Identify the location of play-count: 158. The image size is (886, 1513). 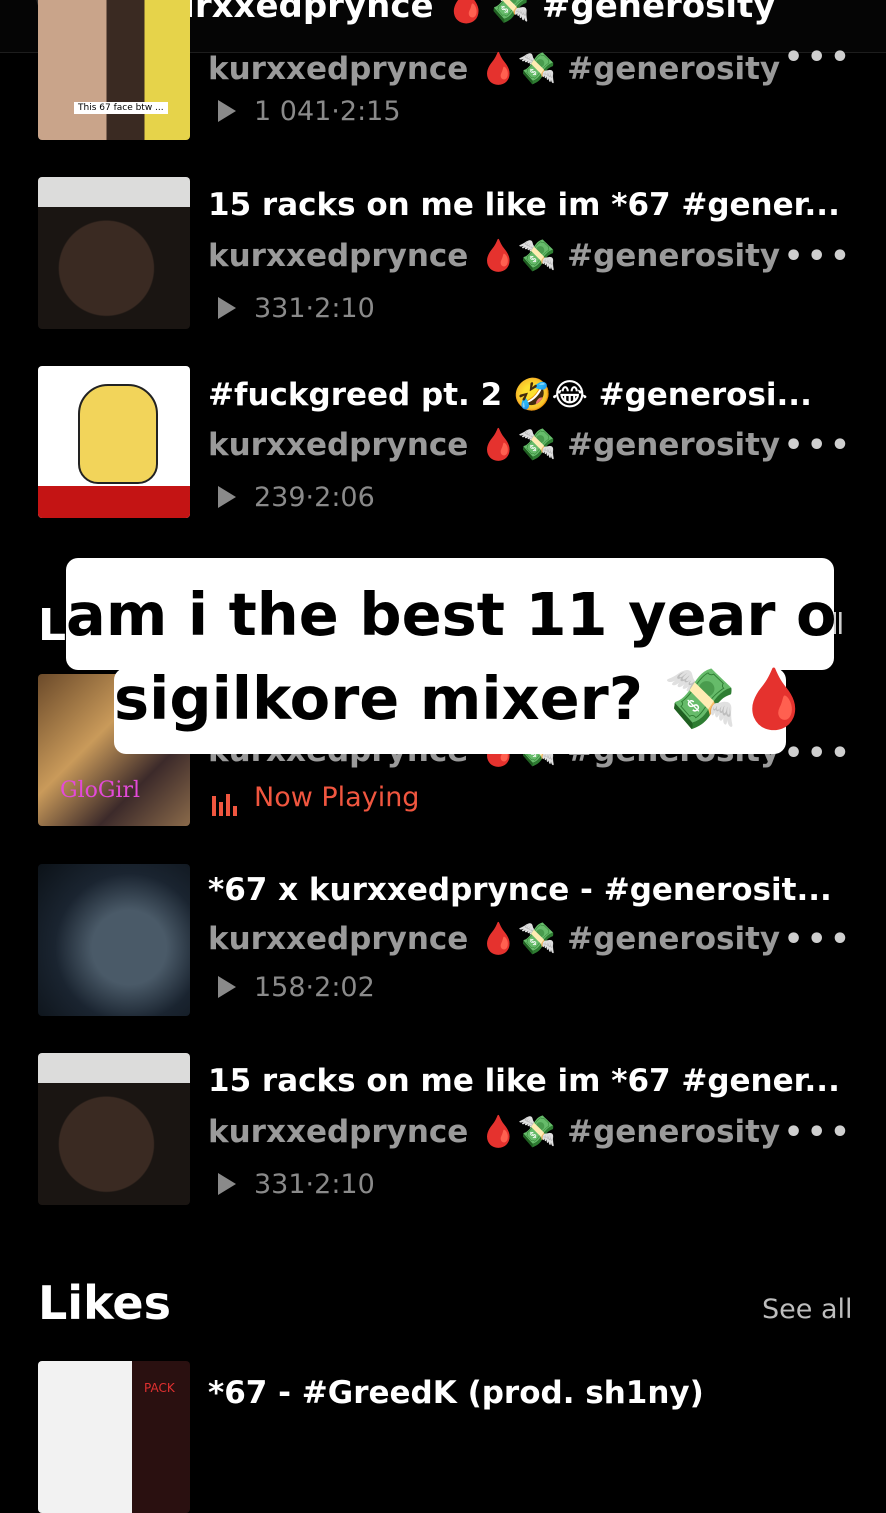
(280, 987).